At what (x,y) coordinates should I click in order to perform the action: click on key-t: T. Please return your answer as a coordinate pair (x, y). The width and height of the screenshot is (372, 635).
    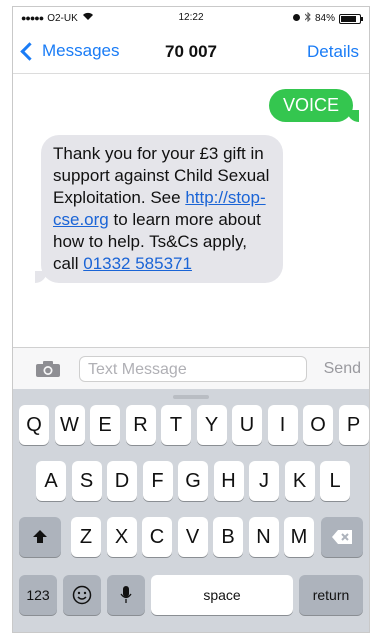
    Looking at the image, I should click on (176, 425).